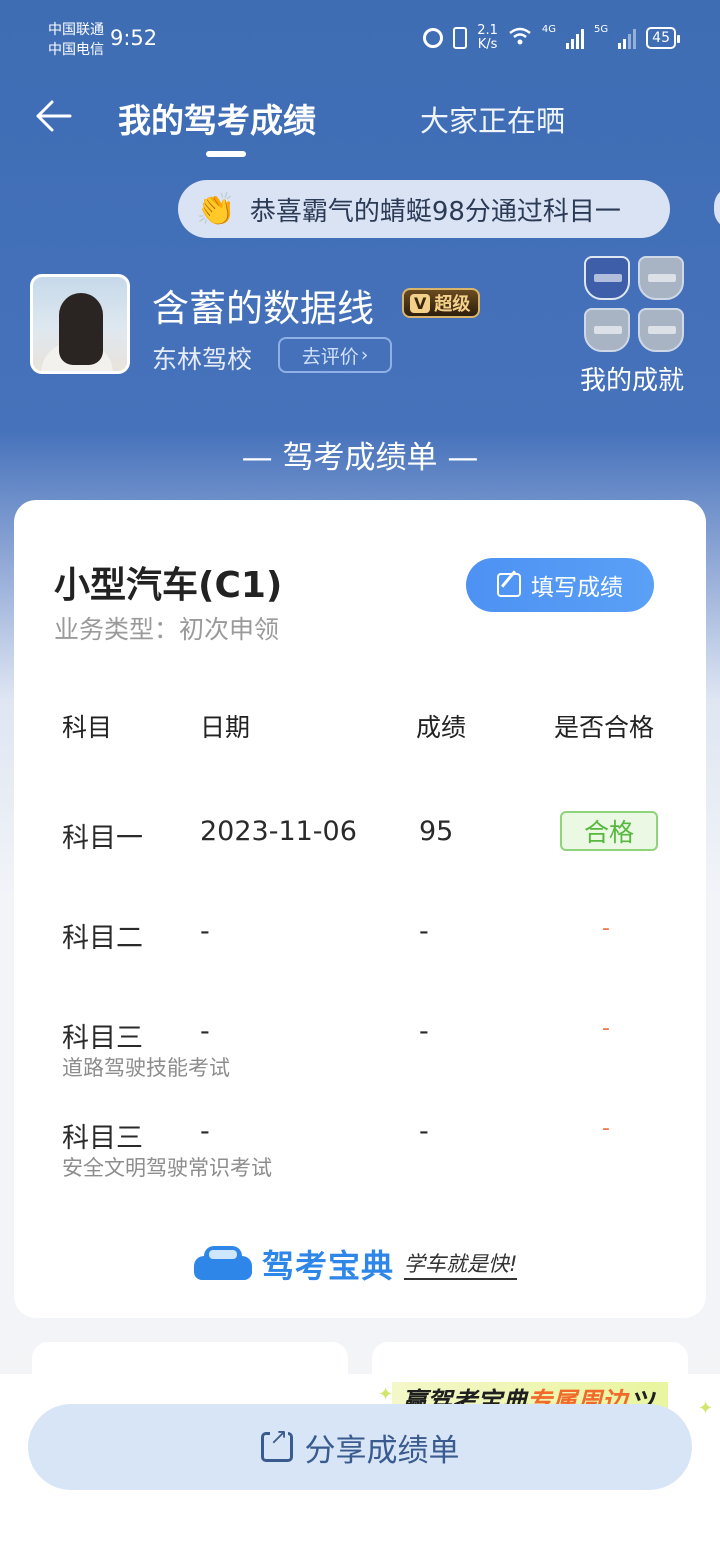  Describe the element at coordinates (217, 118) in the screenshot. I see `tab-my-scores: 我的驾考成绩` at that location.